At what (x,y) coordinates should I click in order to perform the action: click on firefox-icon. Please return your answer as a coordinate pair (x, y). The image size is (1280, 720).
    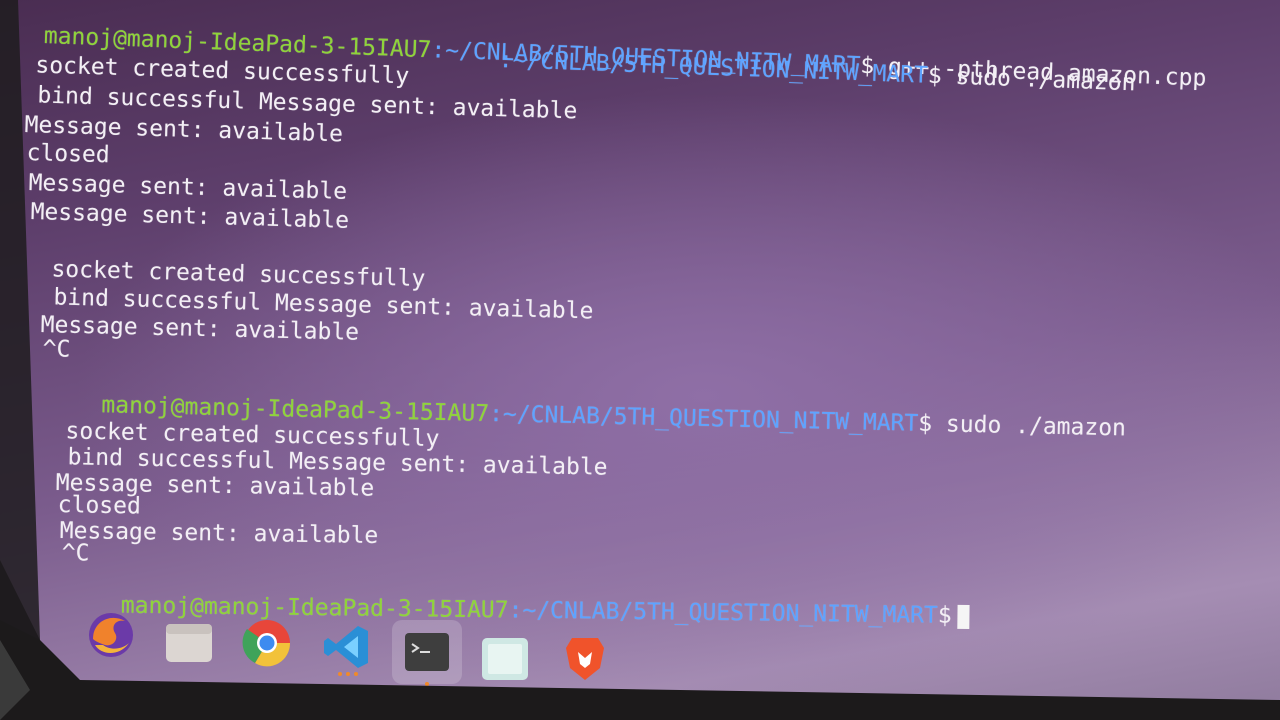
    Looking at the image, I should click on (111, 635).